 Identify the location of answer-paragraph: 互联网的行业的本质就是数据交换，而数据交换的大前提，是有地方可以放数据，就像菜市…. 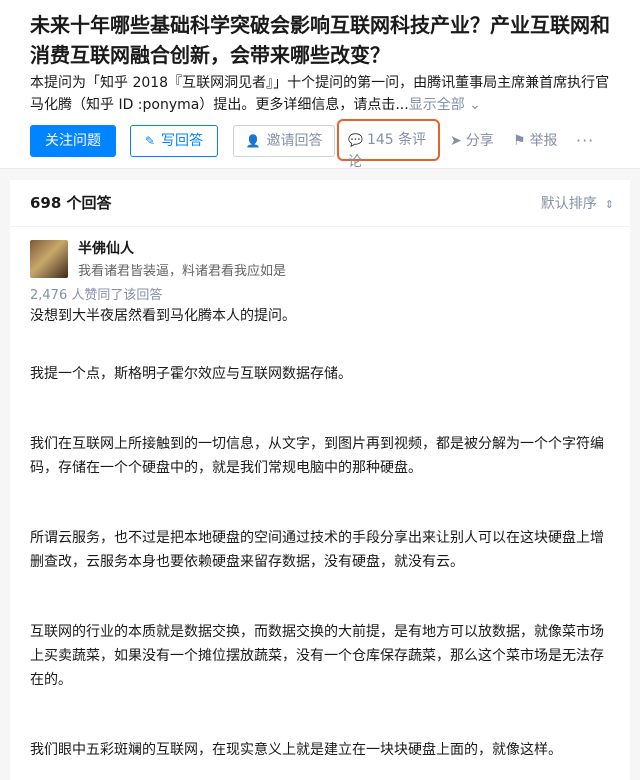
(317, 656).